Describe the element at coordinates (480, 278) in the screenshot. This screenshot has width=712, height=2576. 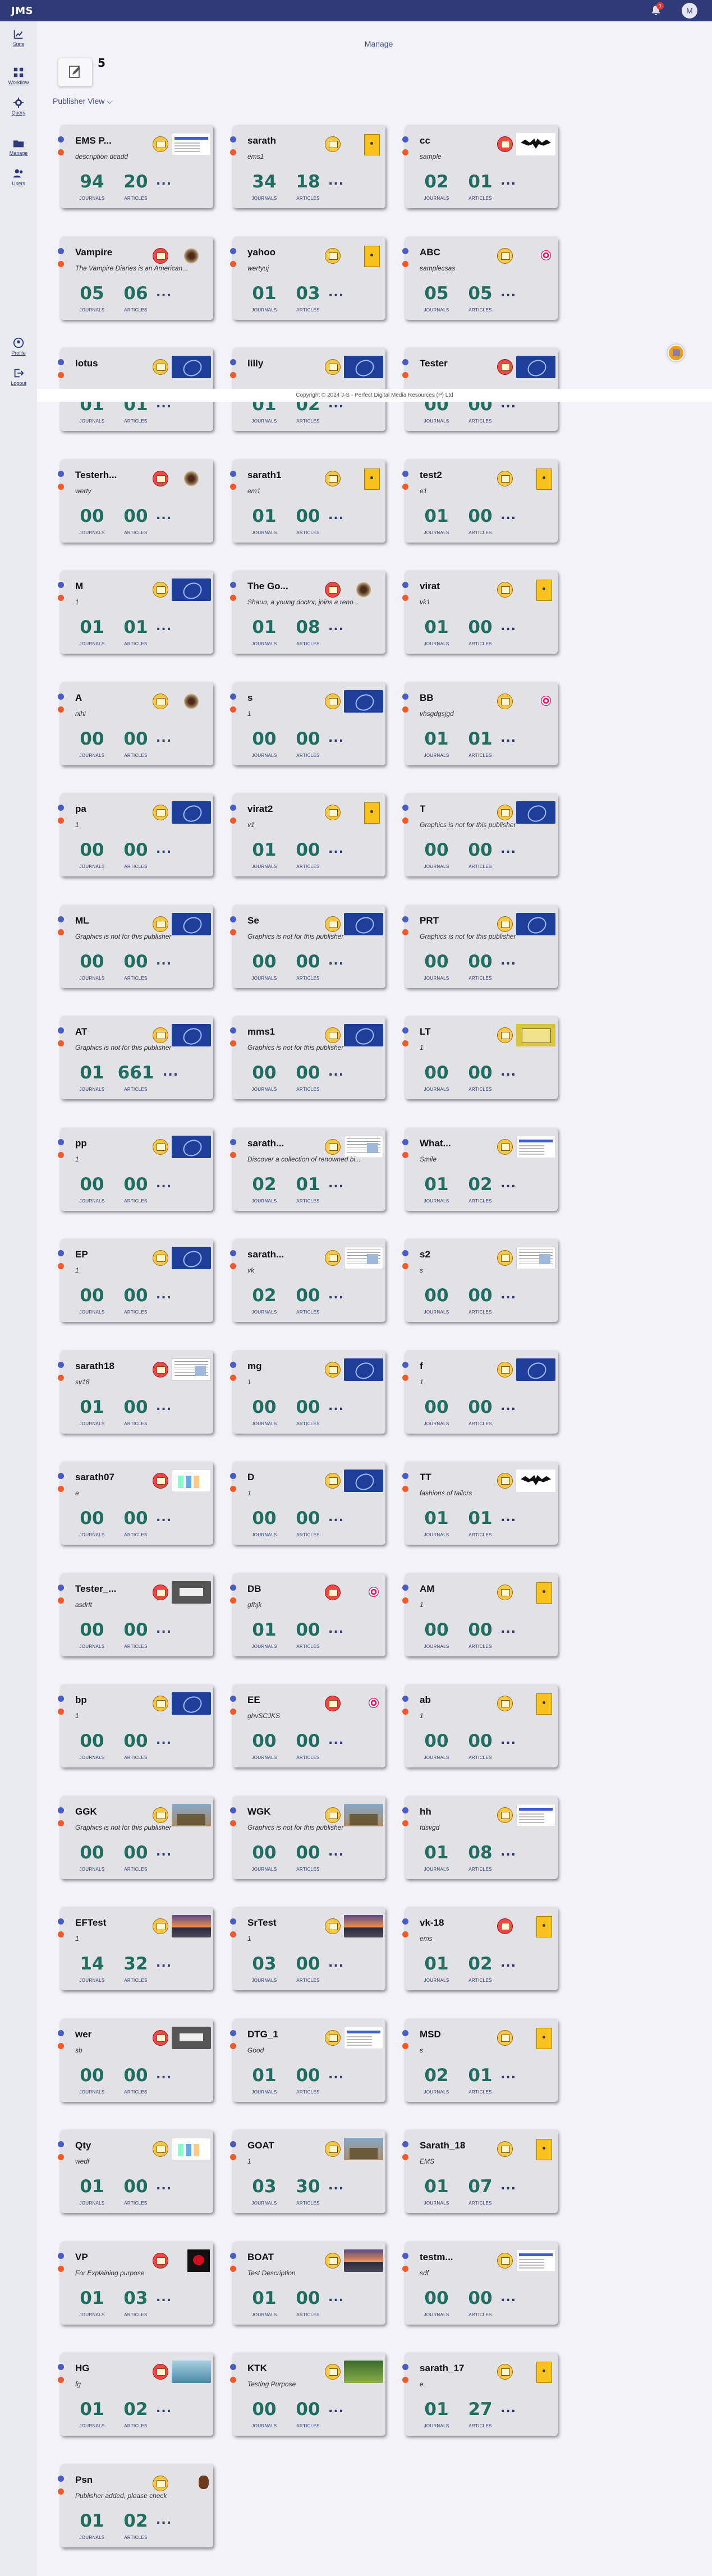
I see `publisher-card: ABC samplecsas 05 05... JOURNALS ARTICLES` at that location.